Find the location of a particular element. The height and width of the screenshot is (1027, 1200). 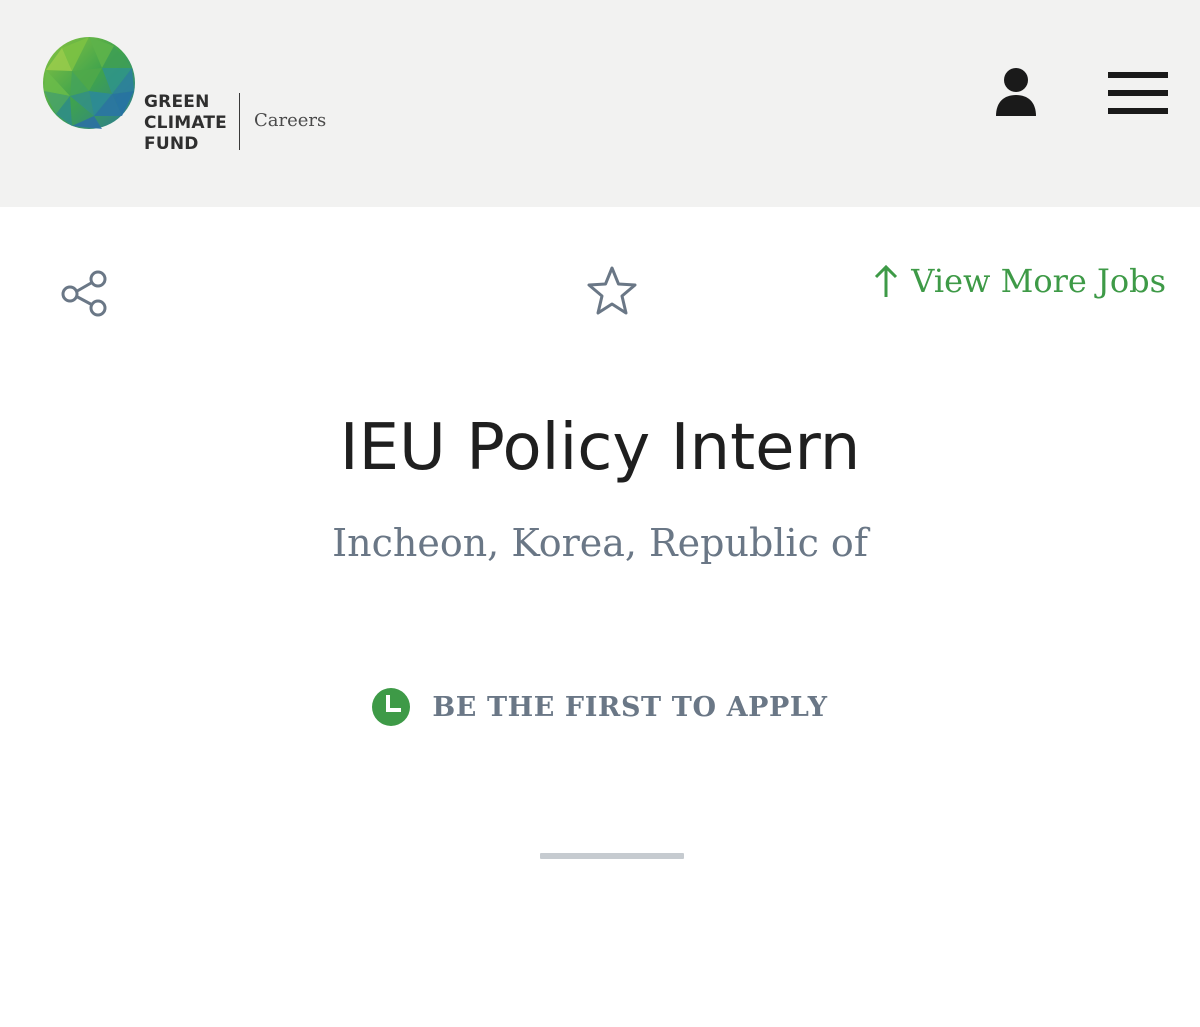

apply-status: BE THE FIRST TO APPLY is located at coordinates (600, 707).